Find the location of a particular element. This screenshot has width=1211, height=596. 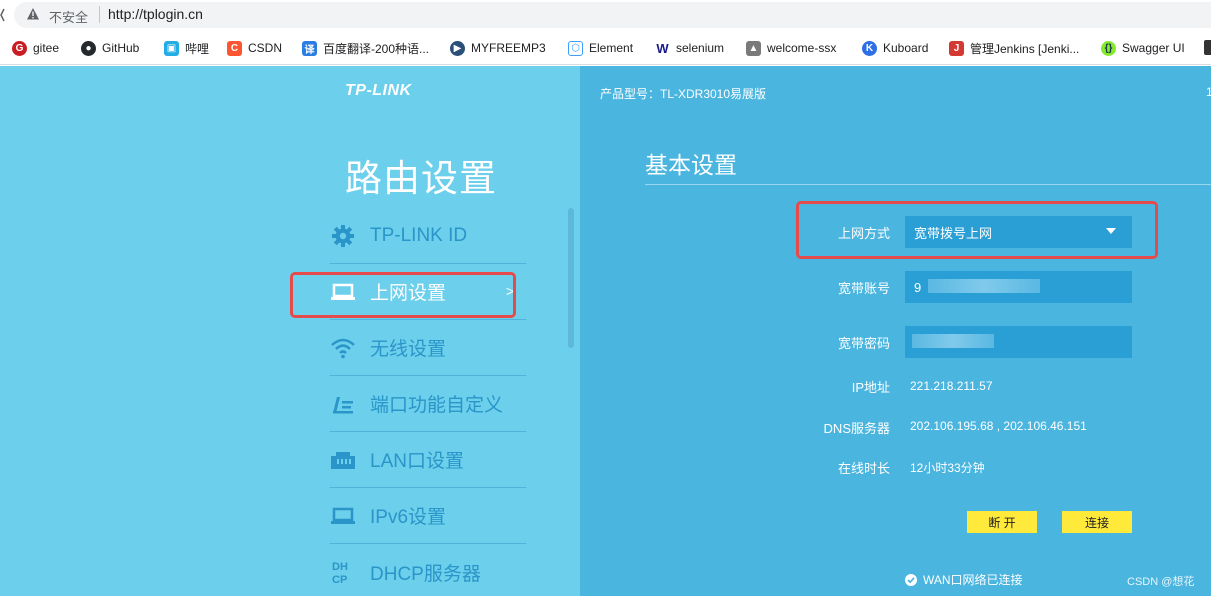

dns-label: DNS服务器 is located at coordinates (856, 428).